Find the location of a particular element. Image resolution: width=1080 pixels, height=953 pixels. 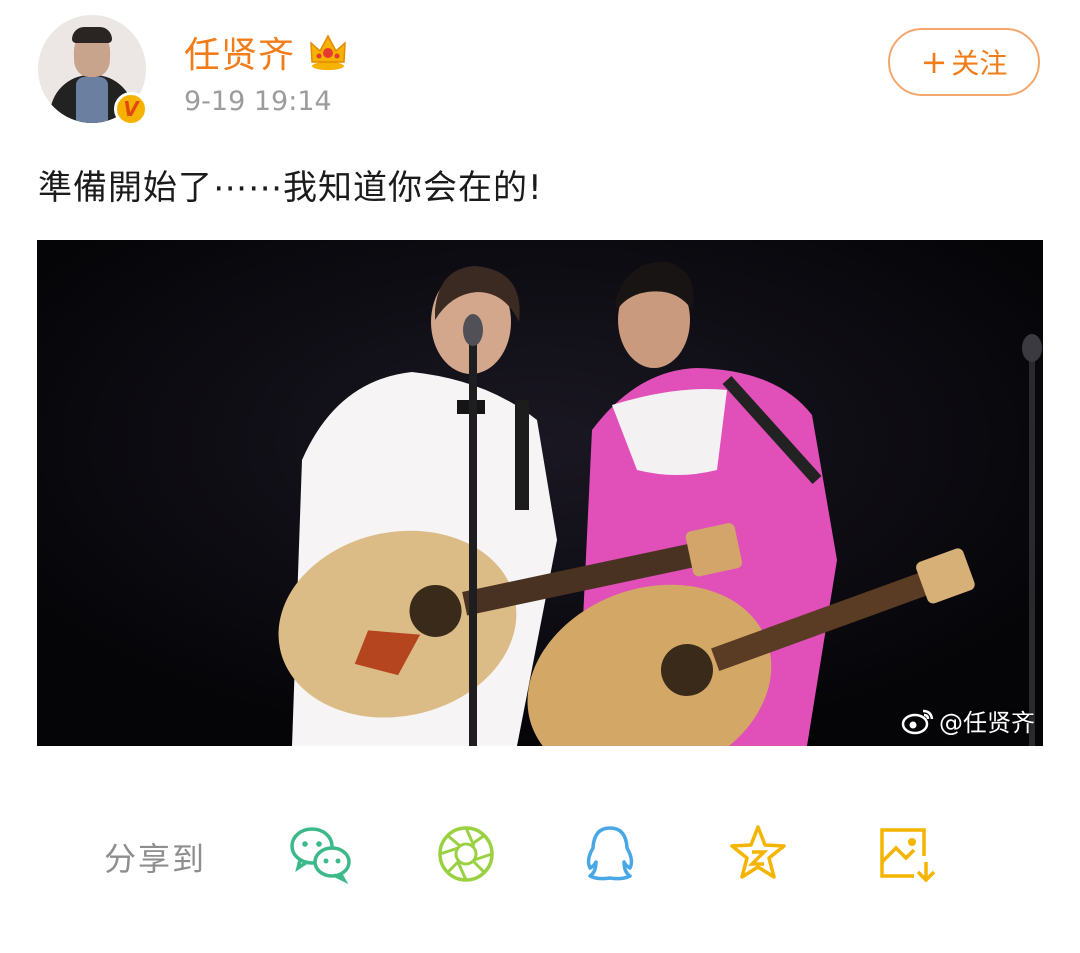

watermark-text: @任贤齐 is located at coordinates (987, 723).